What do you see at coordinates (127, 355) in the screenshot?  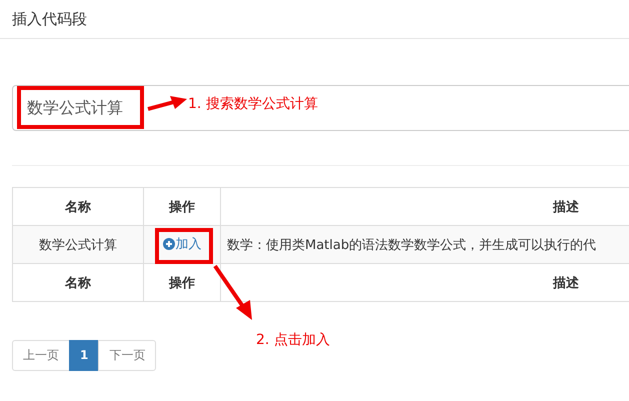 I see `page-button: 下一页` at bounding box center [127, 355].